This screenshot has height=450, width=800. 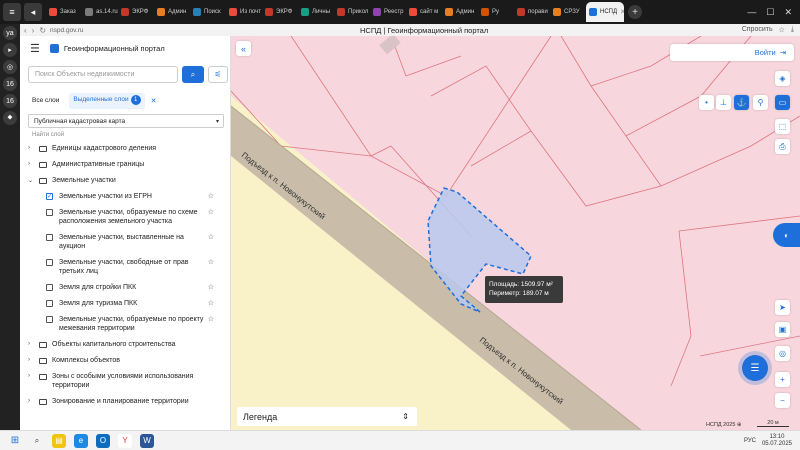 I want to click on chat-button: ☰, so click(x=755, y=368).